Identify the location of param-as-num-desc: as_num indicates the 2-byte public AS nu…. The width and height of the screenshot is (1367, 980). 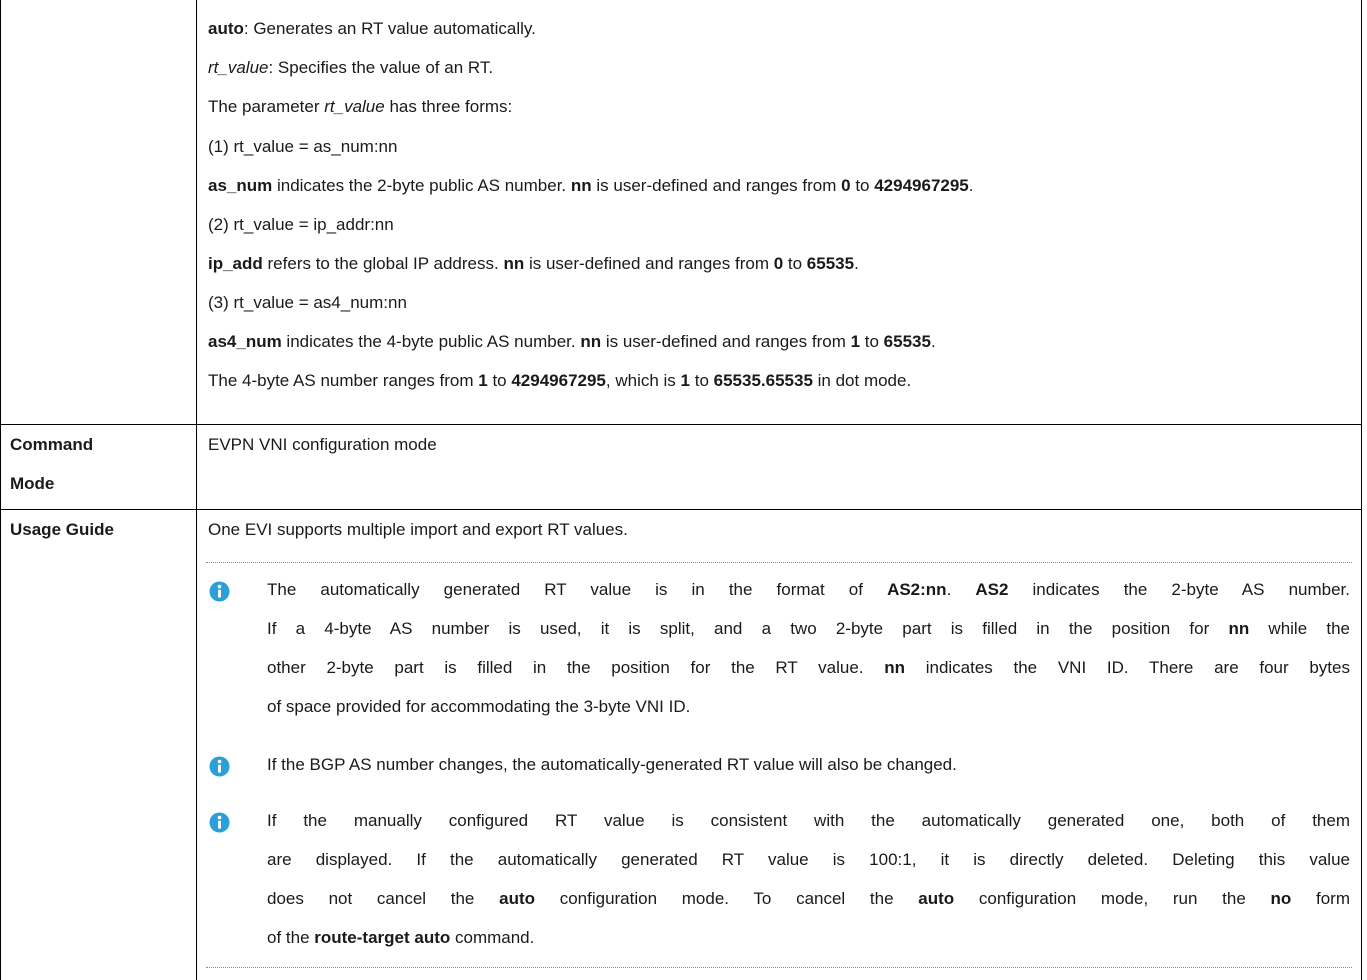
(591, 185).